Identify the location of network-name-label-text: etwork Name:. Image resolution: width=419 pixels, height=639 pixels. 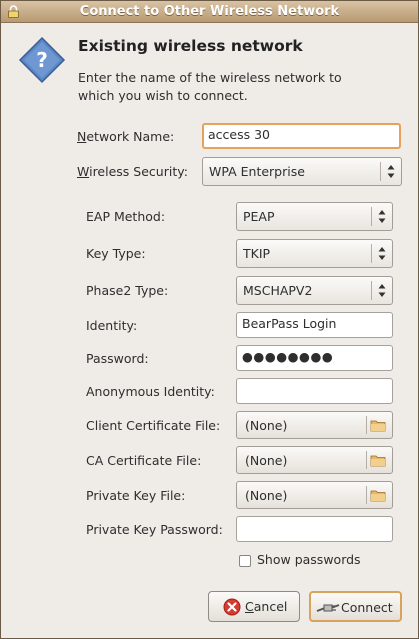
(130, 136).